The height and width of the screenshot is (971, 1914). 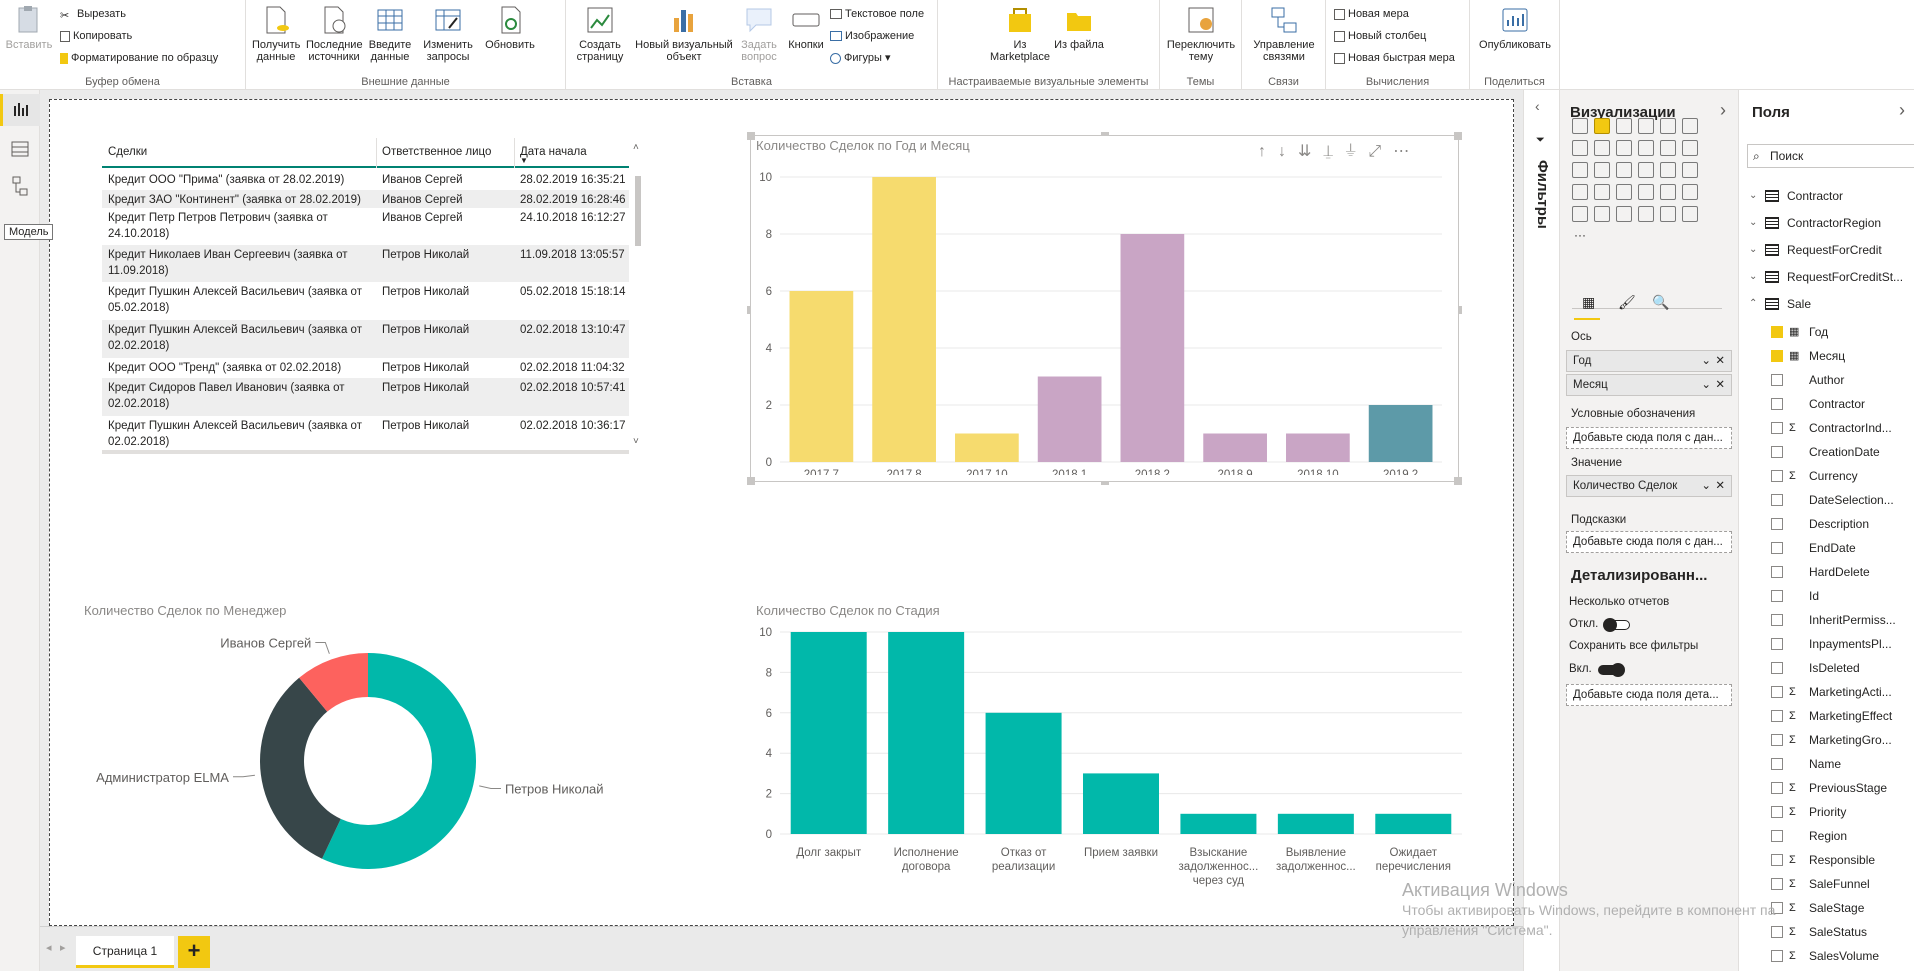 I want to click on column-header-deals: Сделки, so click(x=127, y=152).